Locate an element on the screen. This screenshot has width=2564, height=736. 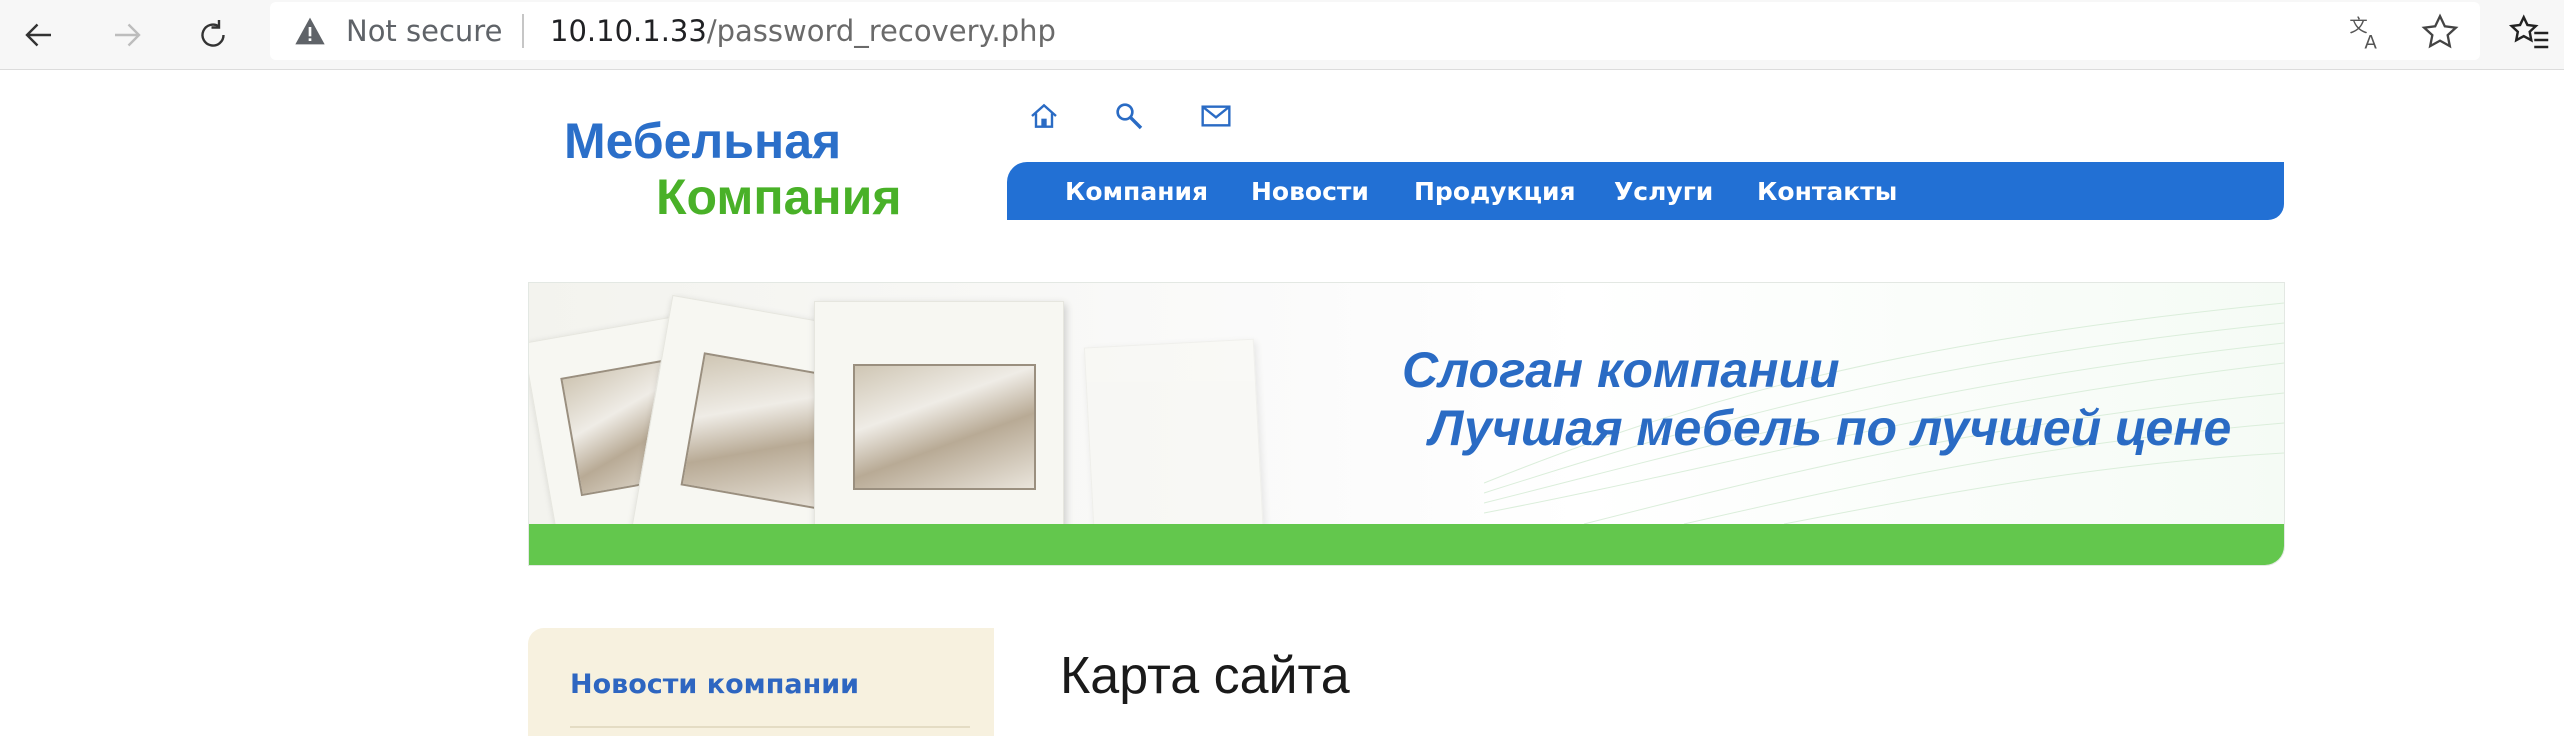
favorites-icon is located at coordinates (2529, 33).